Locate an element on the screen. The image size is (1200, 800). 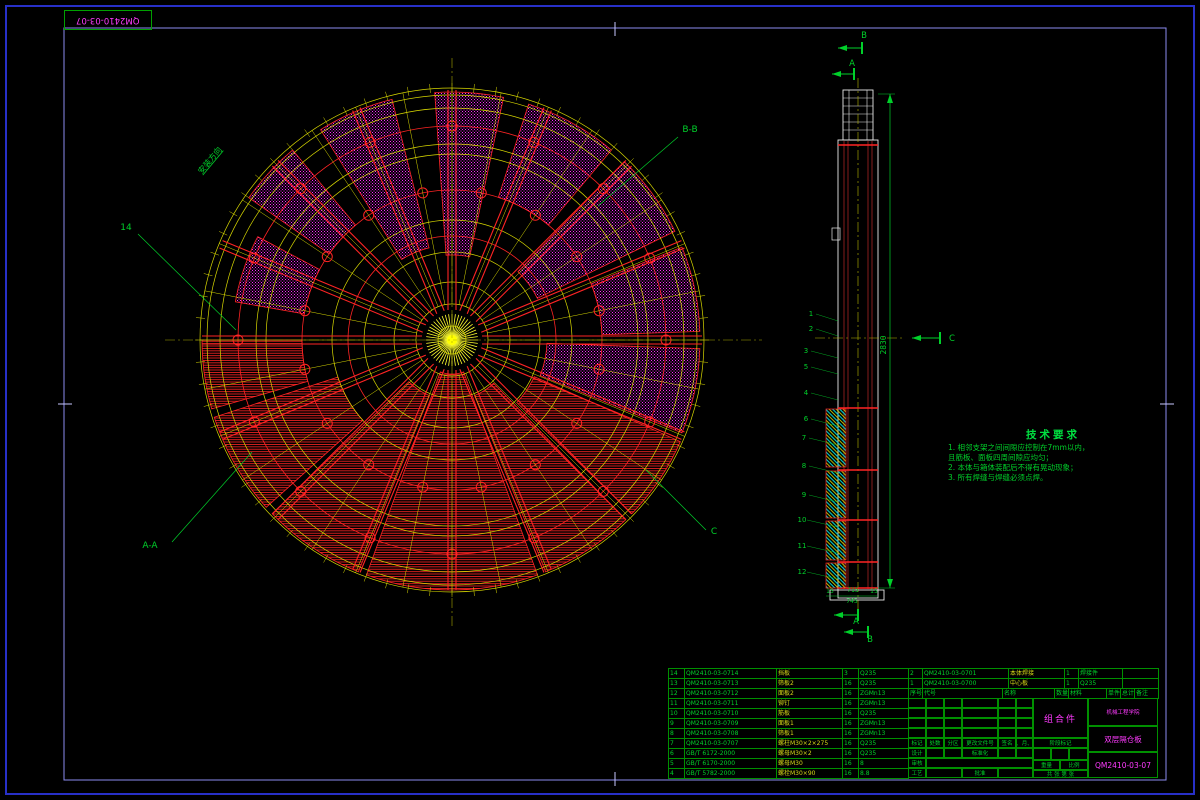
bom-cell: 6 is located at coordinates (676, 753).